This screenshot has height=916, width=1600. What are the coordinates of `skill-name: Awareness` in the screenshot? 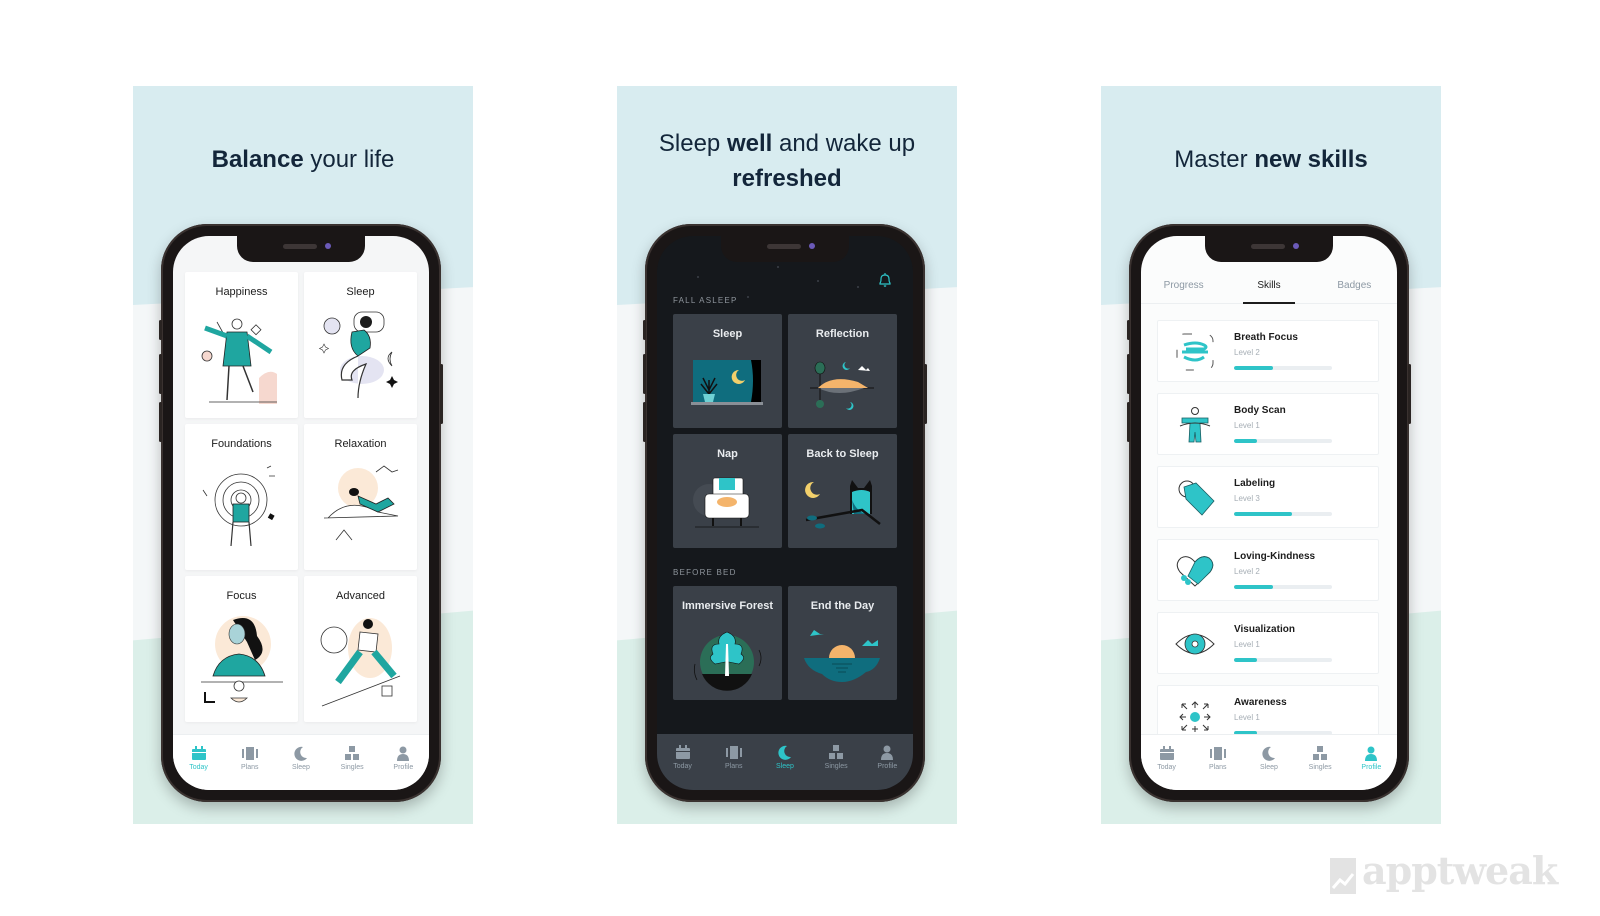 It's located at (1260, 702).